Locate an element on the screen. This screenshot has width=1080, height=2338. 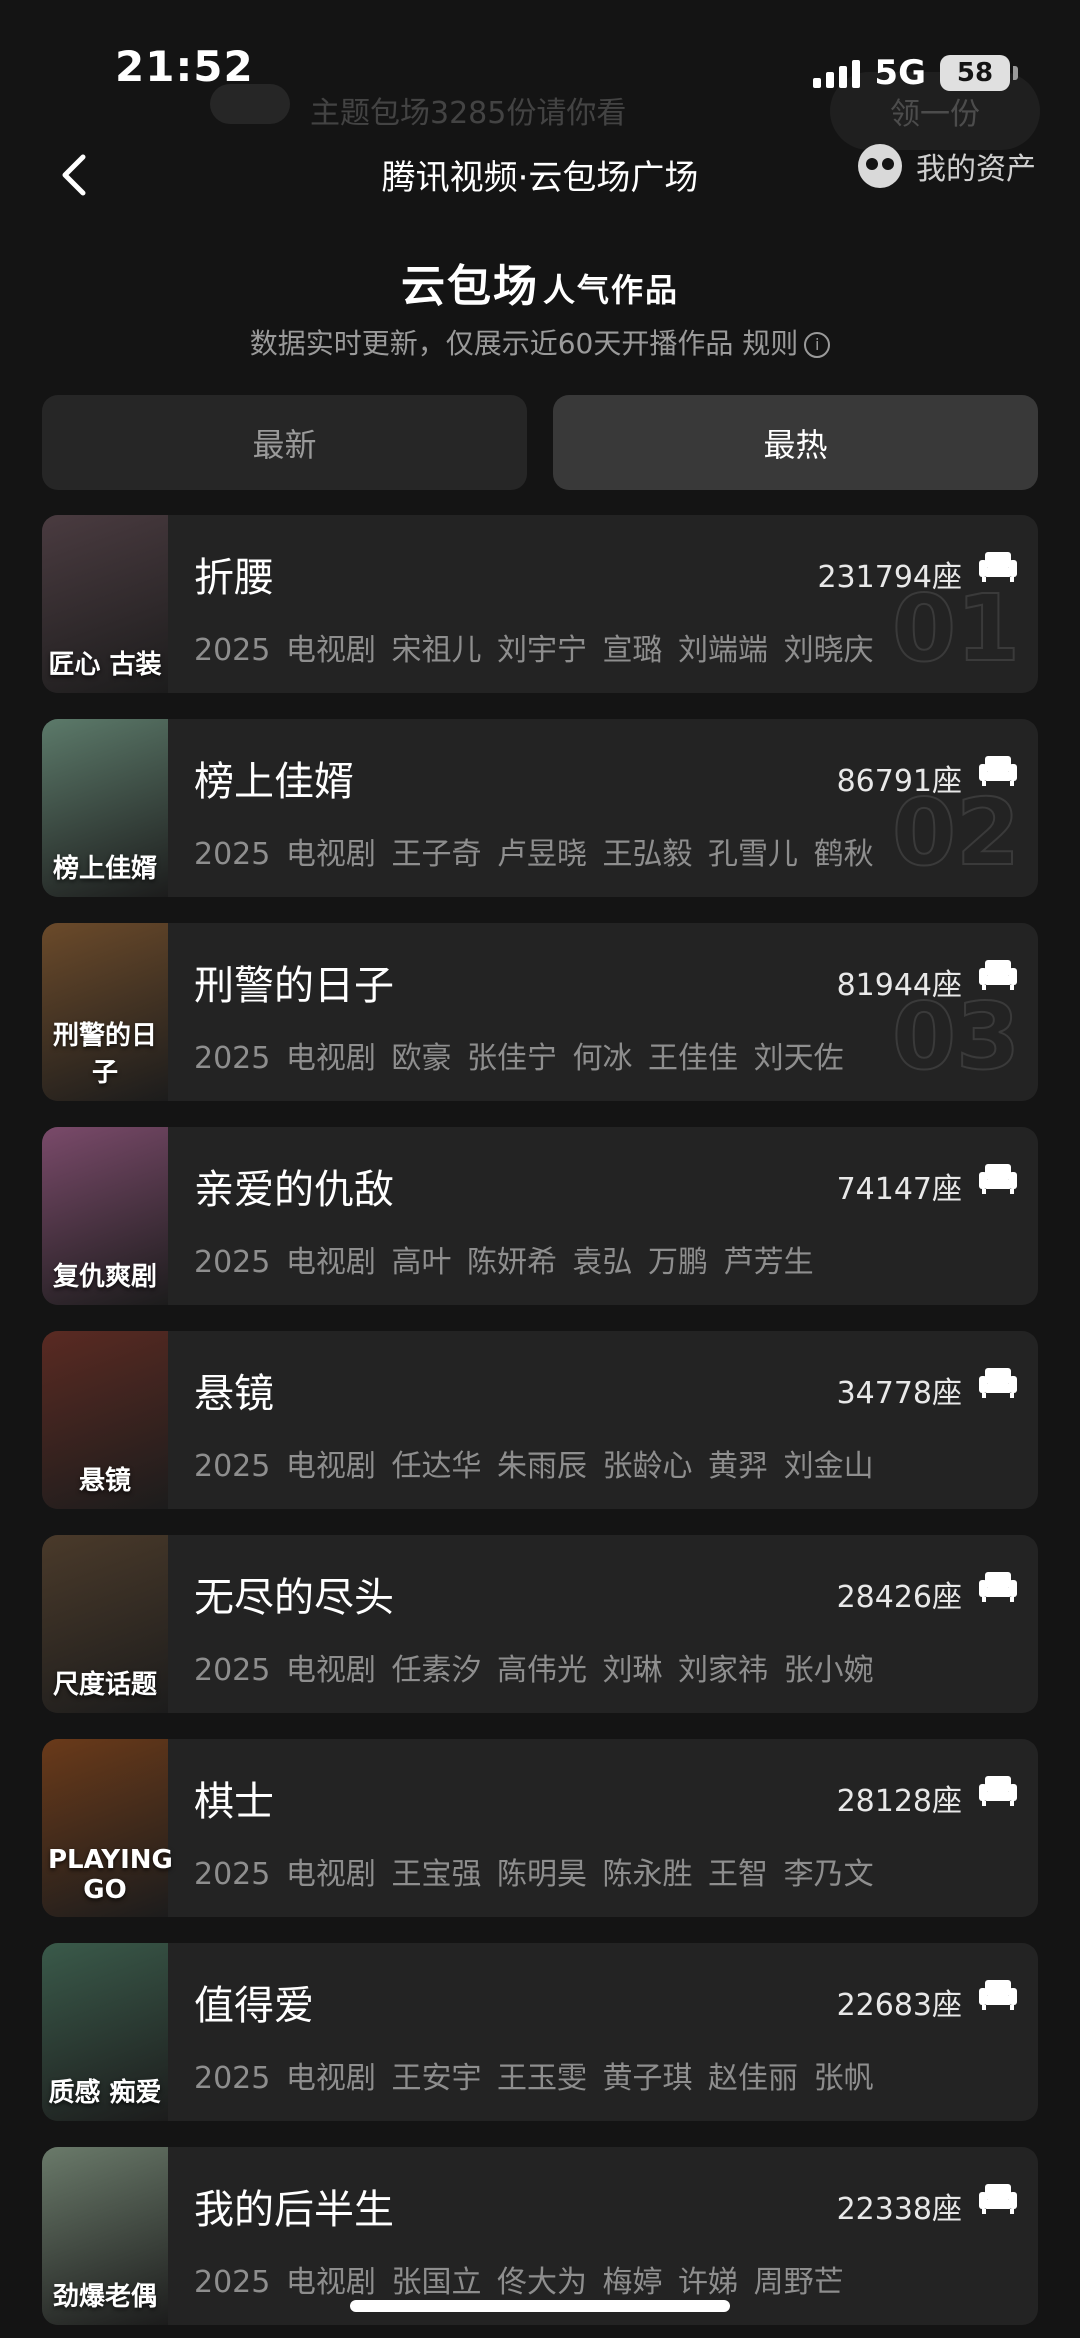
item-title: 榜上佳婿 is located at coordinates (274, 782).